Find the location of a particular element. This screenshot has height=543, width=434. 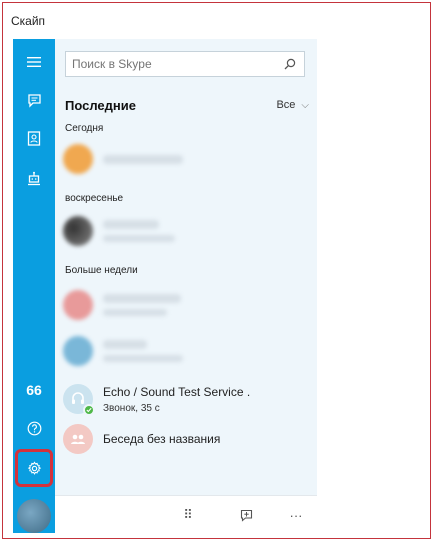

search-icon is located at coordinates (290, 64).